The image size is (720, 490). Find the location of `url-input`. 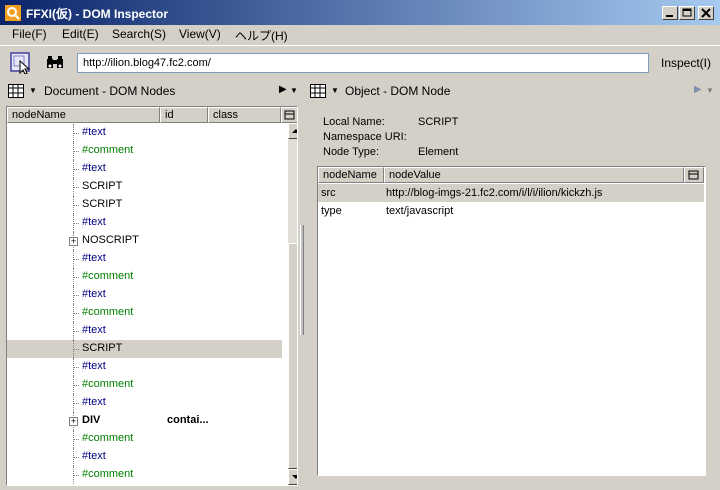

url-input is located at coordinates (363, 63).